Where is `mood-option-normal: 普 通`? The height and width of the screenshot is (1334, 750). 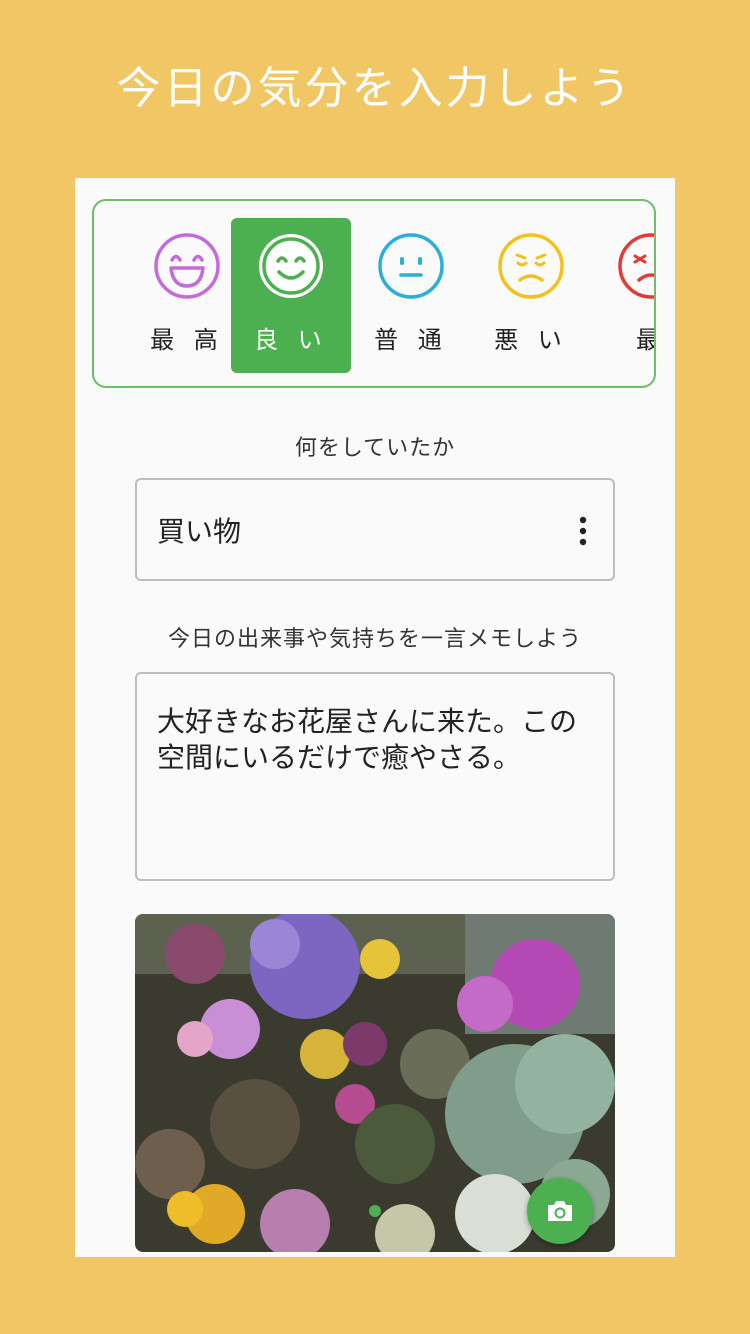 mood-option-normal: 普 通 is located at coordinates (411, 295).